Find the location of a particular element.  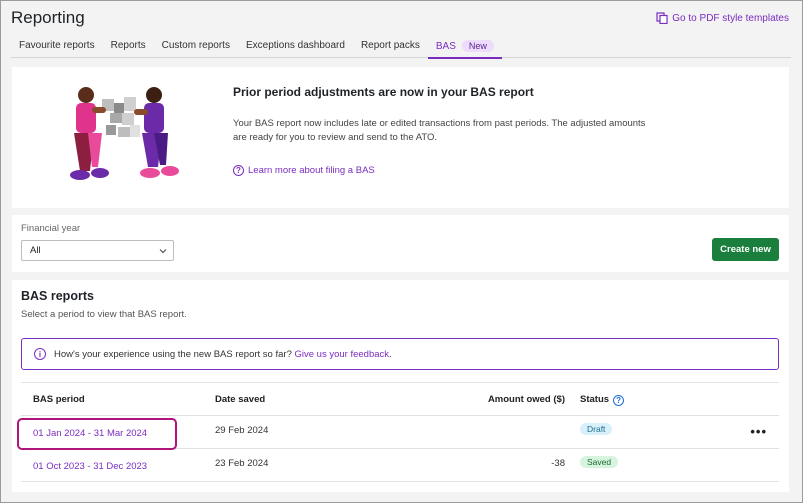

tab-reports: Reports is located at coordinates (128, 47).